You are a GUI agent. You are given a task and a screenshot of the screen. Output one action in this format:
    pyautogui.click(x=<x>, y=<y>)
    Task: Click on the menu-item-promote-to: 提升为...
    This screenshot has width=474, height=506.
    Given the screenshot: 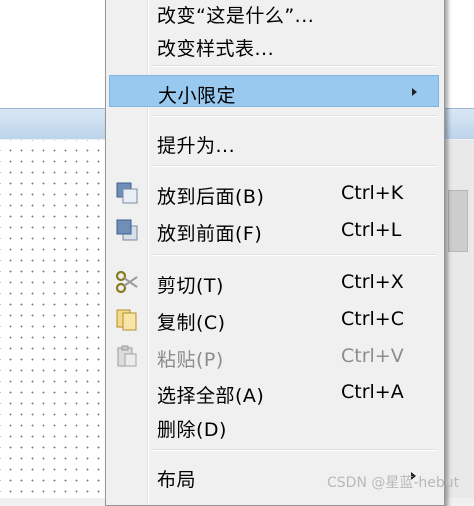 What is the action you would take?
    pyautogui.click(x=274, y=142)
    